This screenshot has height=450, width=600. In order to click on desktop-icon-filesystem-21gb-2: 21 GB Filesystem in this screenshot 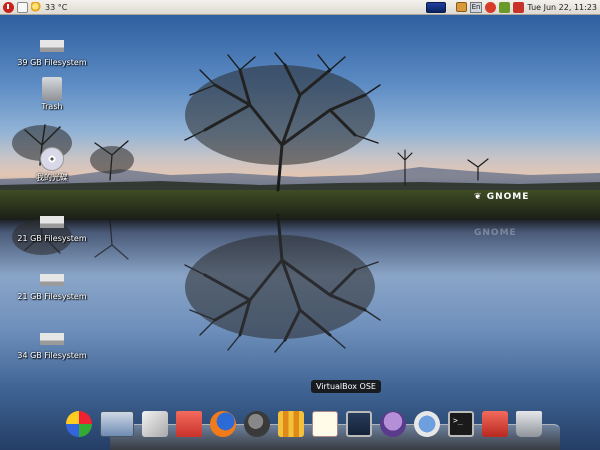, I will do `click(52, 284)`.